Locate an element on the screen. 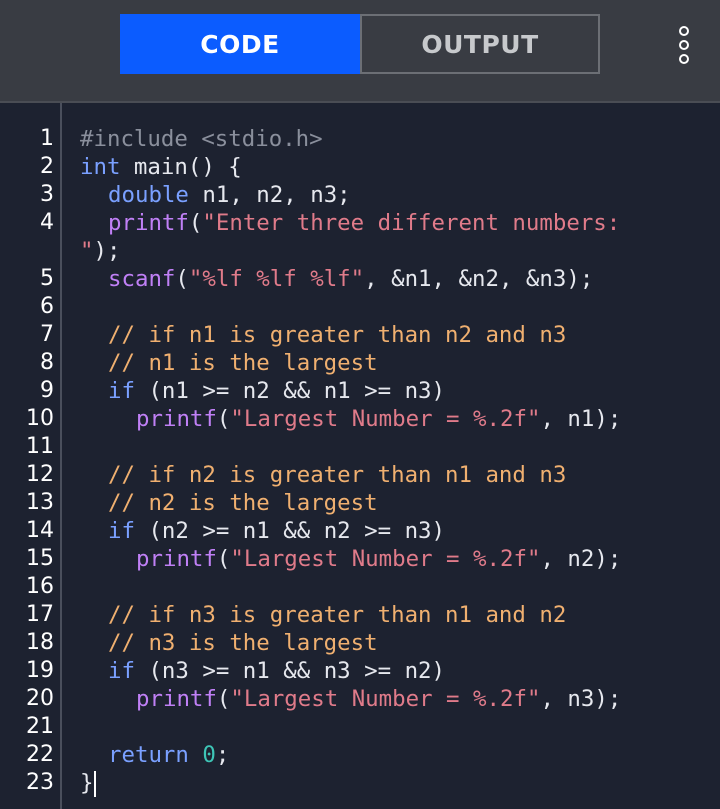 The width and height of the screenshot is (720, 809). code-line-23: } is located at coordinates (88, 783).